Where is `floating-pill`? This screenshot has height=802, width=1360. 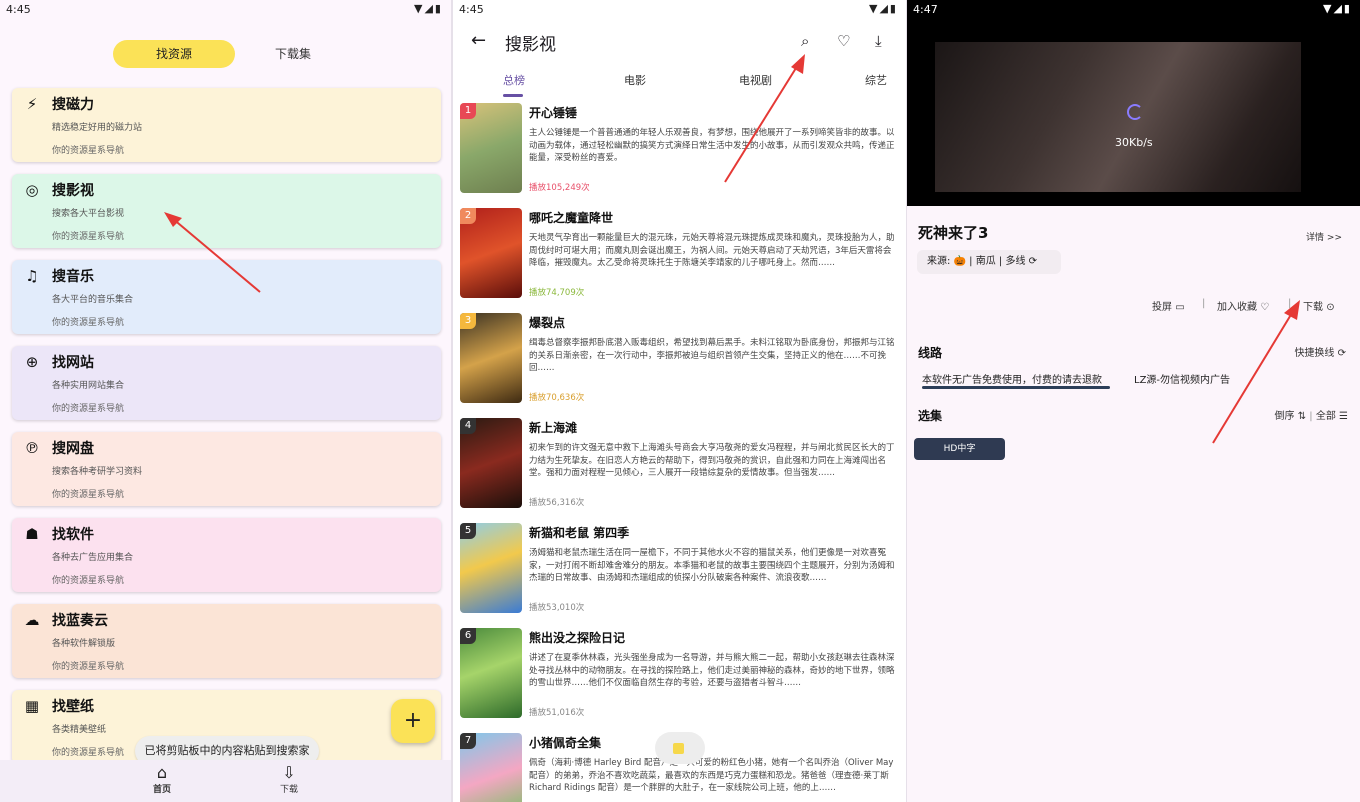
floating-pill is located at coordinates (680, 748).